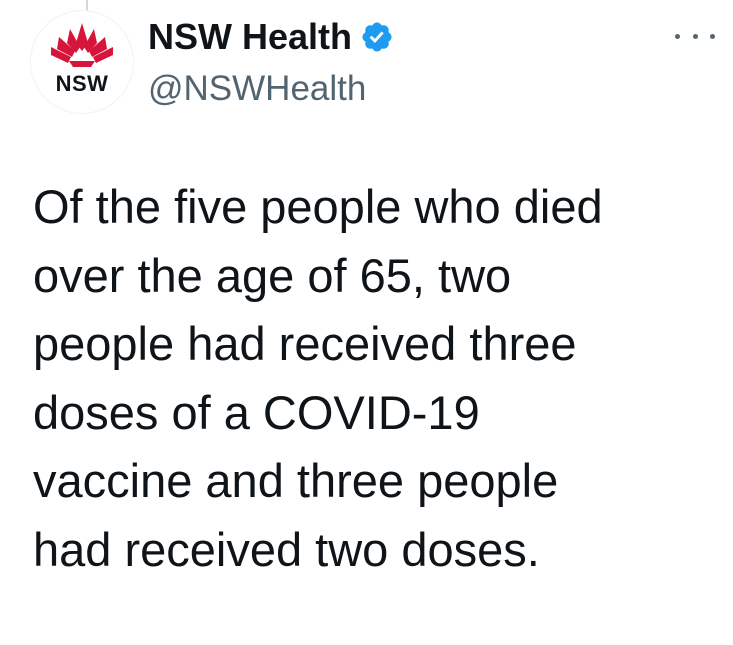  What do you see at coordinates (271, 89) in the screenshot?
I see `user-handle: @NSWHealth` at bounding box center [271, 89].